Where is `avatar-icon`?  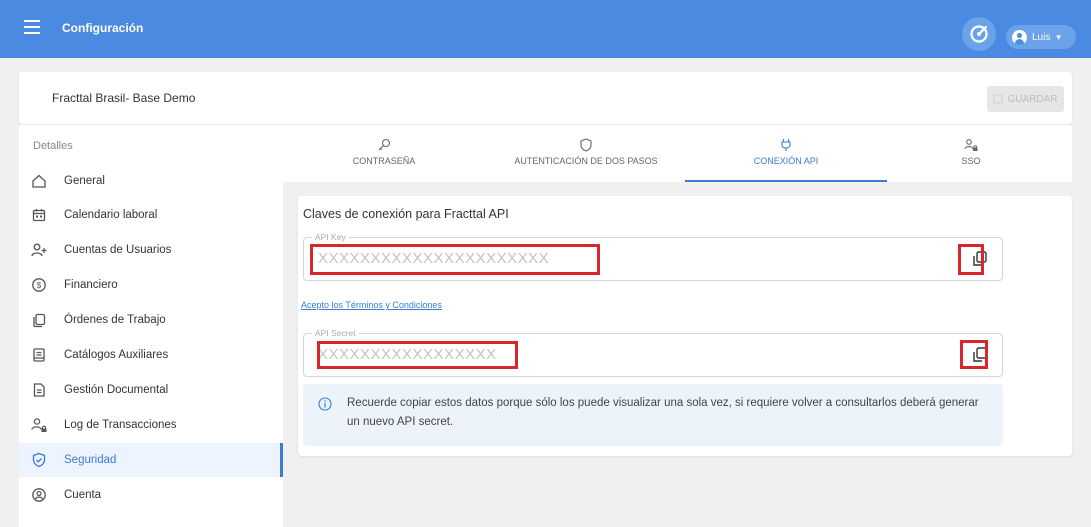
avatar-icon is located at coordinates (1019, 37).